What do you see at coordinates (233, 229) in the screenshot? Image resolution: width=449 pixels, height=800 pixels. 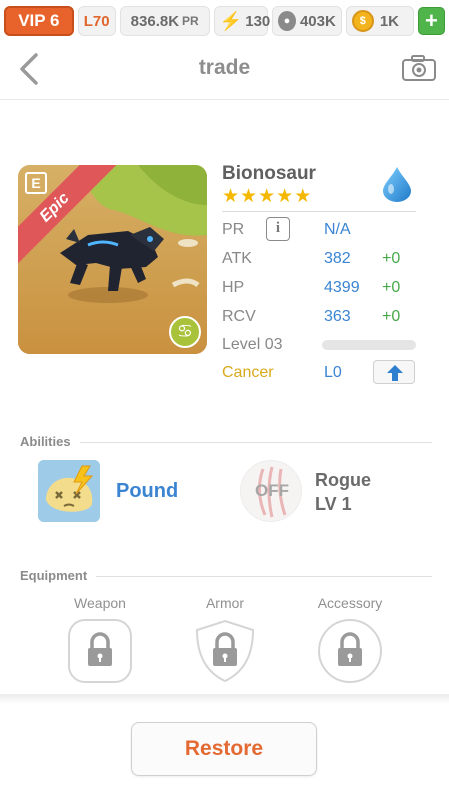 I see `pr-label: PR` at bounding box center [233, 229].